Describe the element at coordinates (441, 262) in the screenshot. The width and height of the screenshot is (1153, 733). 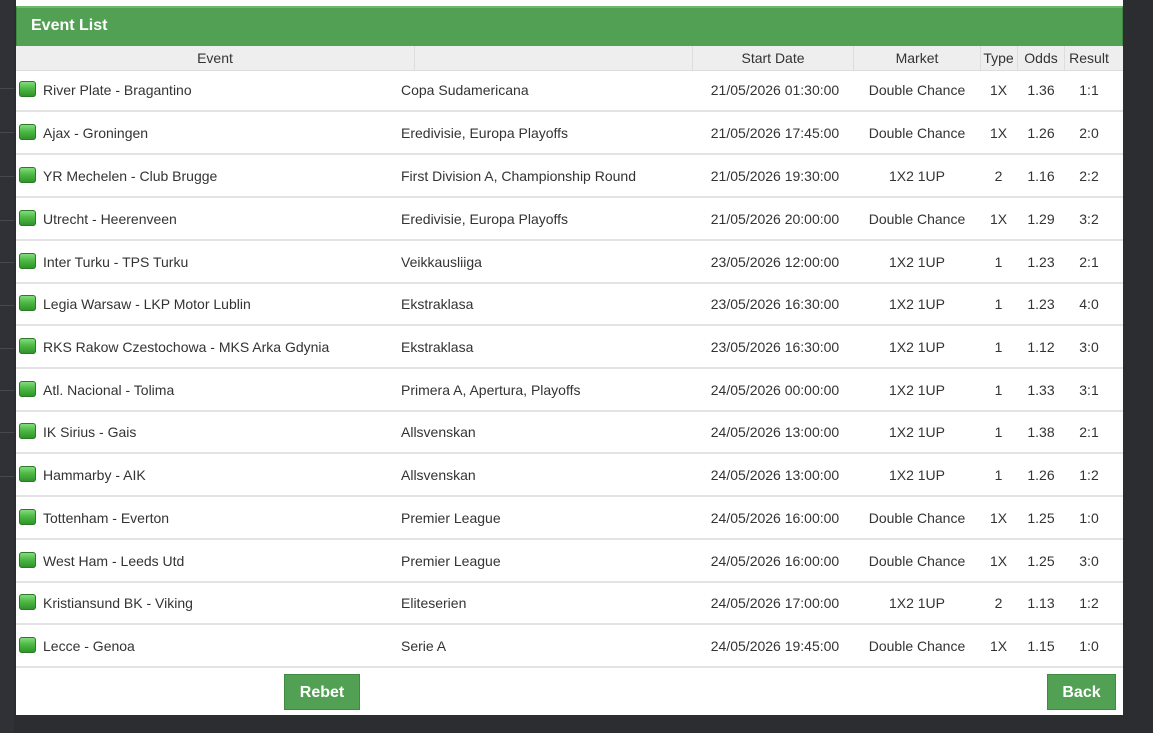
I see `league-name: Veikkausliiga` at that location.